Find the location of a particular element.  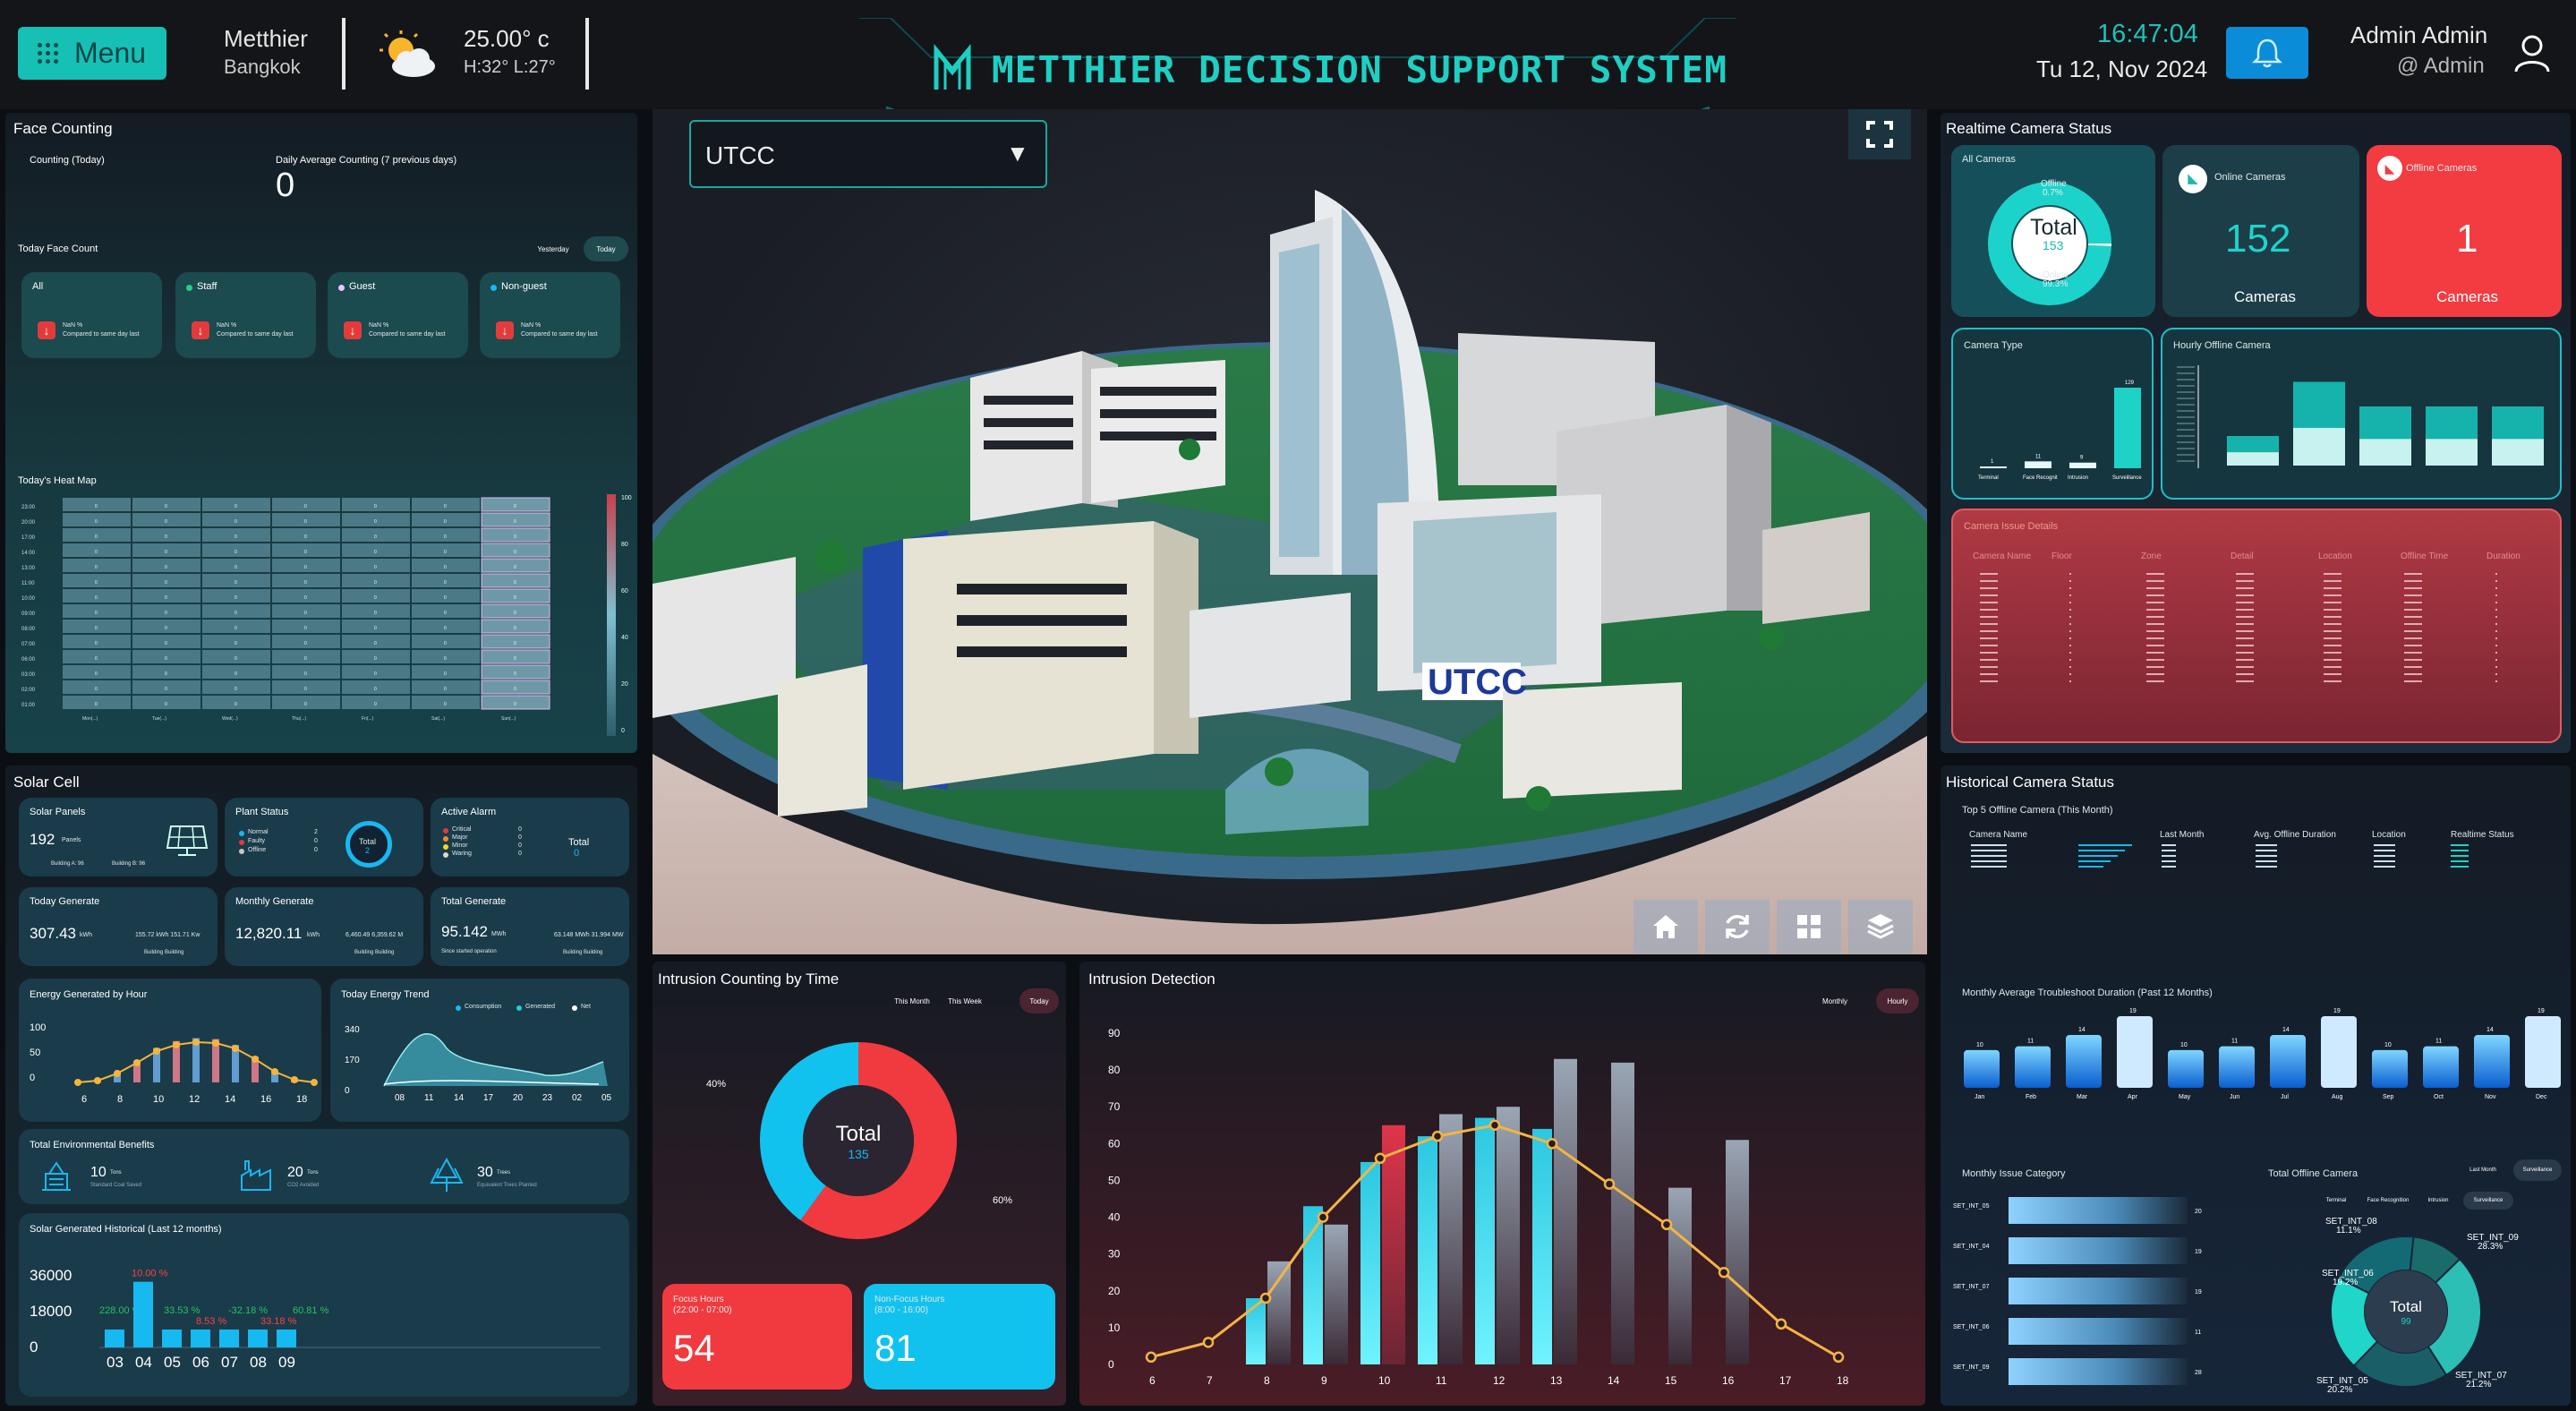

troubleshoot-month: Sep is located at coordinates (2388, 1097).